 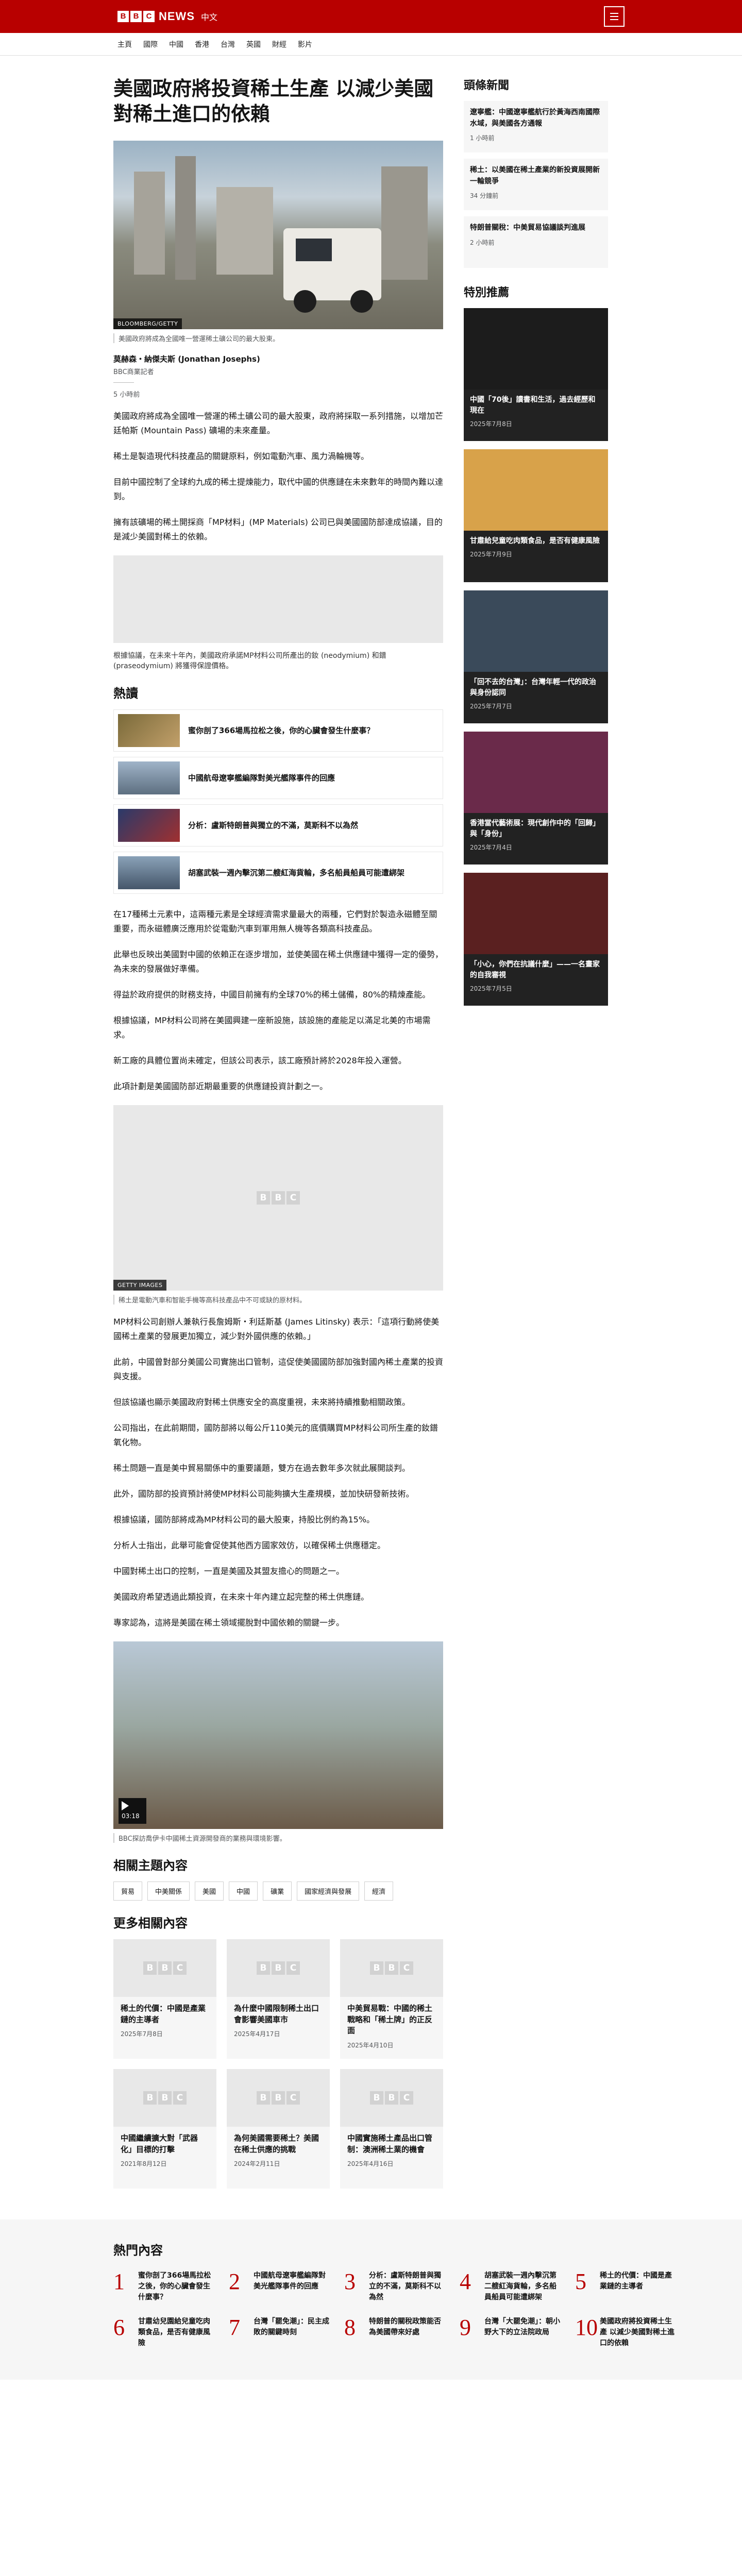 I want to click on related-card: BBC 中國實施稀土產品出口管制：澳洲稀土業的機會 2025年4月16日, so click(x=391, y=2129).